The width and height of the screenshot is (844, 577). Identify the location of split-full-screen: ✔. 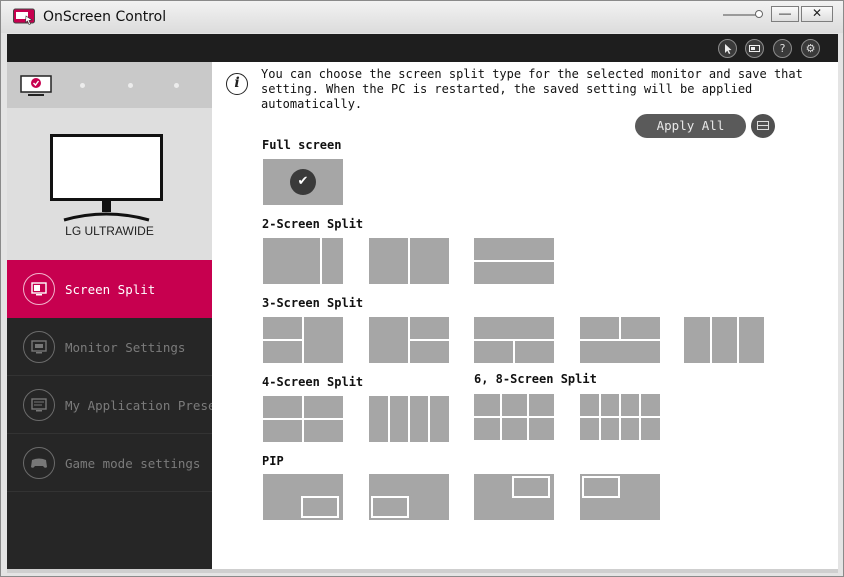
(303, 182).